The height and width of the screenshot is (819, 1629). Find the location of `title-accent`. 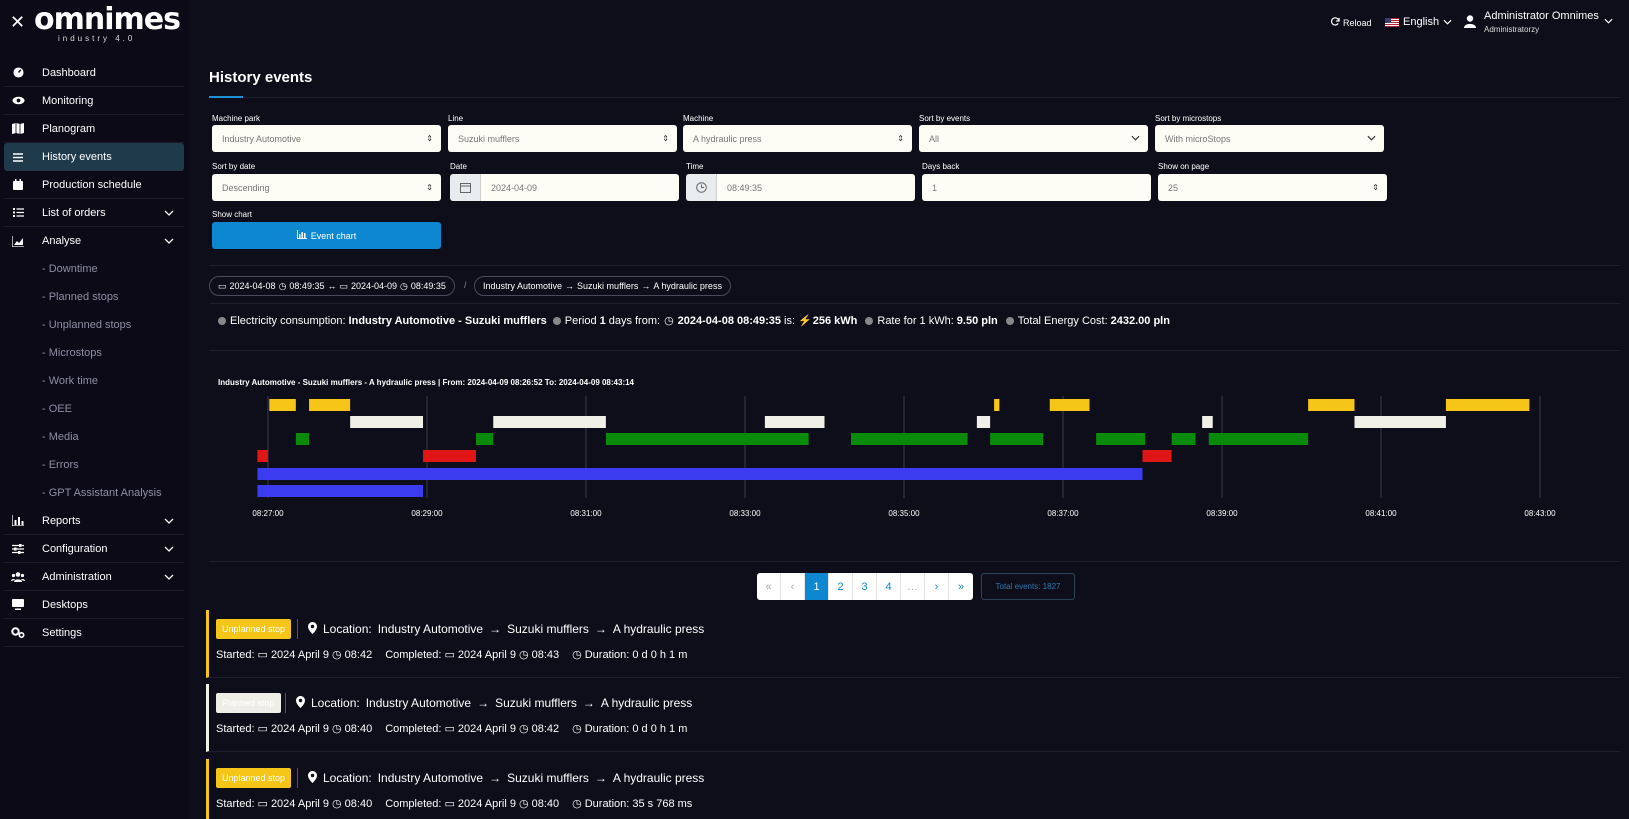

title-accent is located at coordinates (226, 97).